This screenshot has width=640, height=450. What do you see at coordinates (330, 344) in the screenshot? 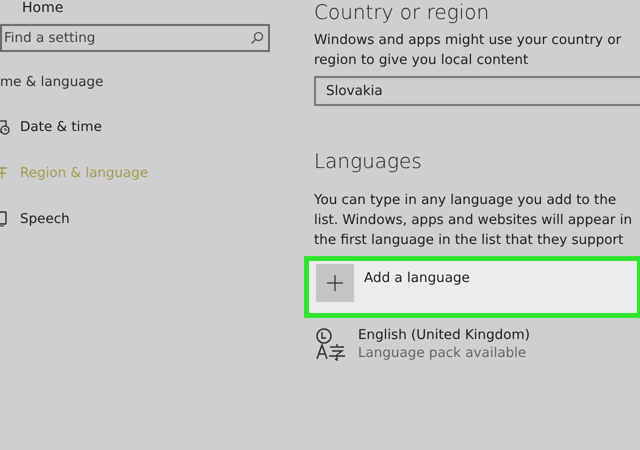
I see `language-icon` at bounding box center [330, 344].